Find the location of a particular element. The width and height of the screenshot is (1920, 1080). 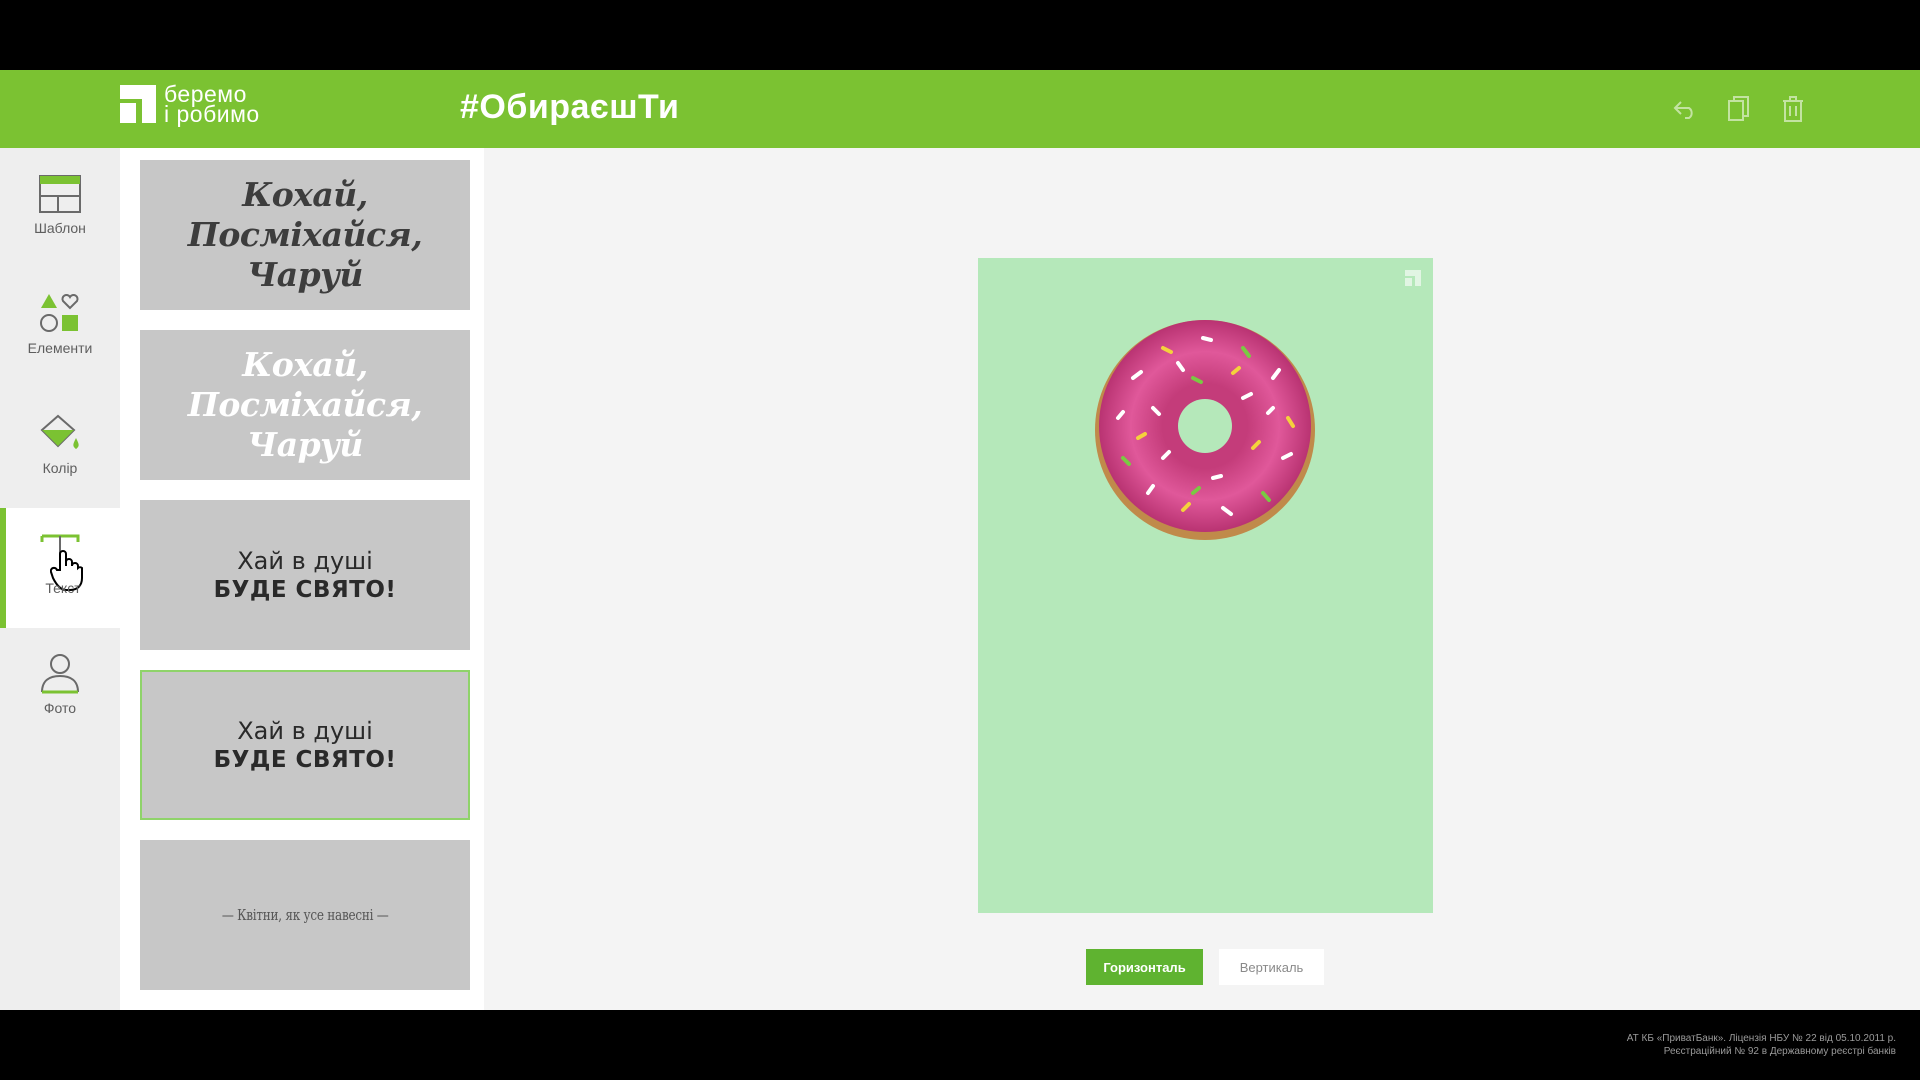

sidebar-item-template: Шаблон is located at coordinates (60, 208).